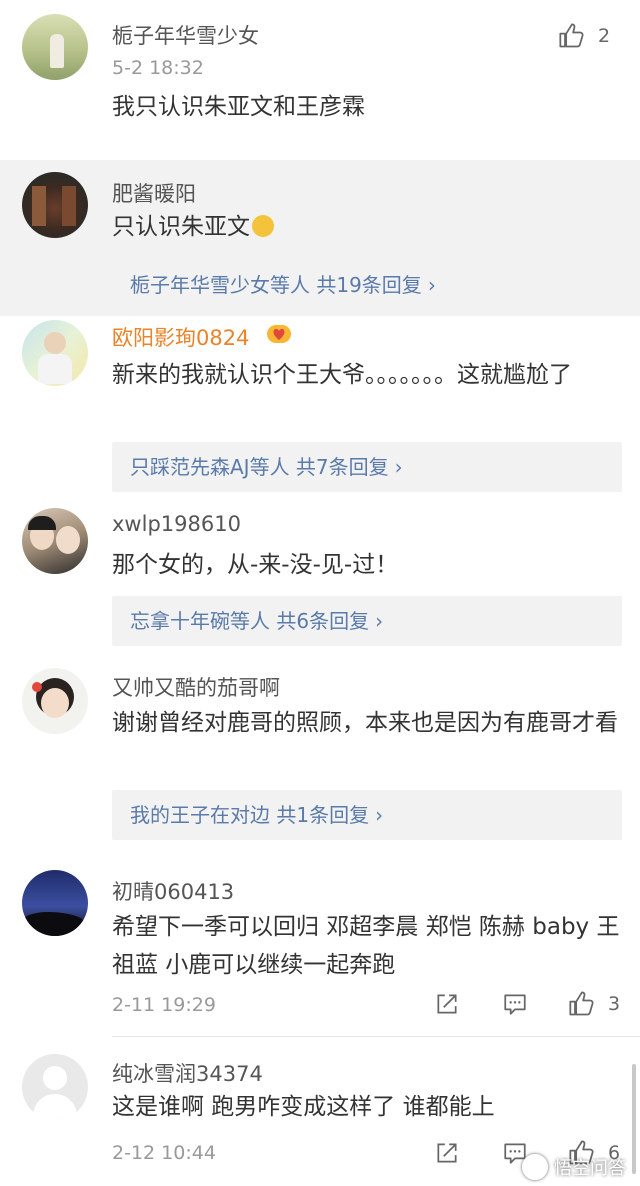  I want to click on comment-text: 这是谁啊 跑男咋变成这样了 谁都能上, so click(303, 1107).